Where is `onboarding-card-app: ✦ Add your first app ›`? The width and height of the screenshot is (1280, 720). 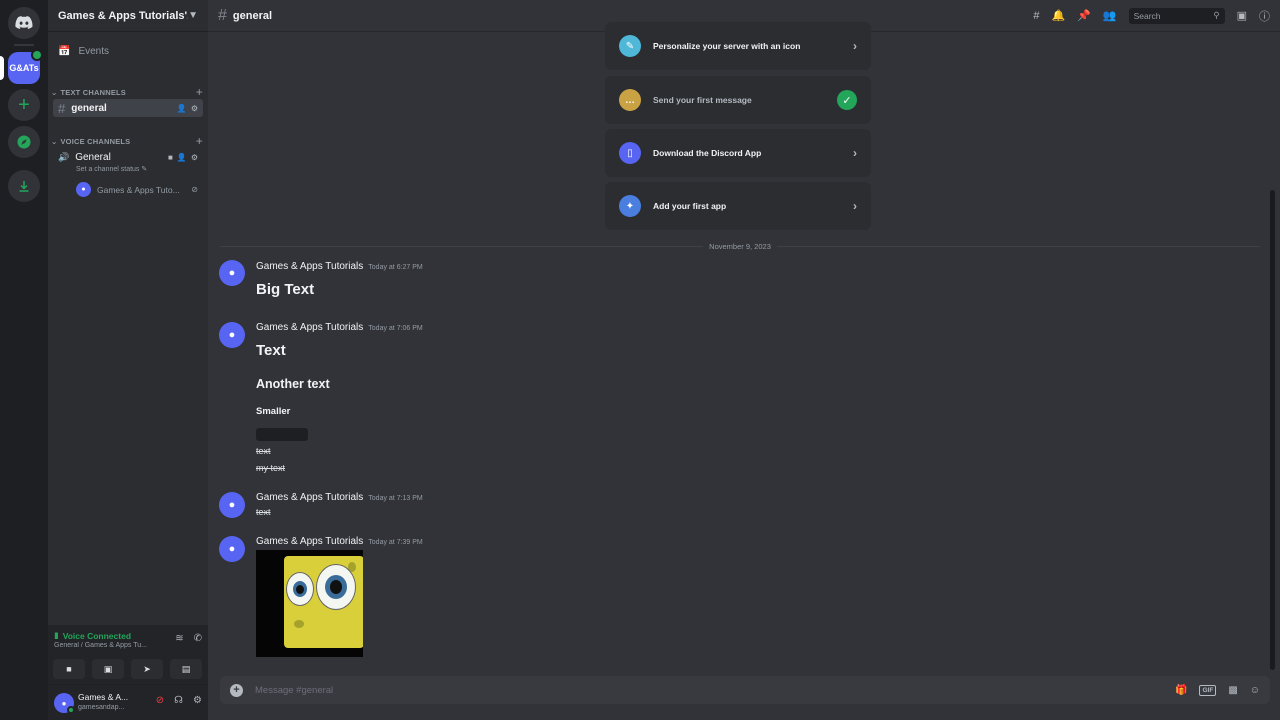
onboarding-card-app: ✦ Add your first app › is located at coordinates (738, 206).